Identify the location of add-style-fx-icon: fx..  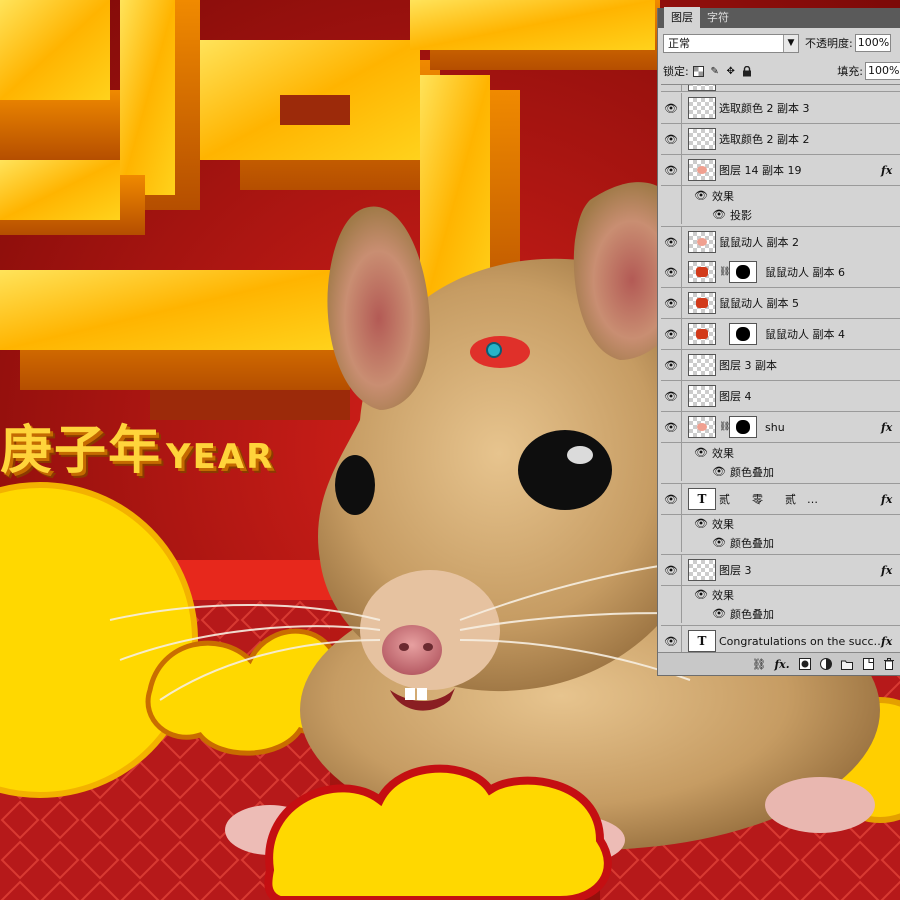
(782, 664).